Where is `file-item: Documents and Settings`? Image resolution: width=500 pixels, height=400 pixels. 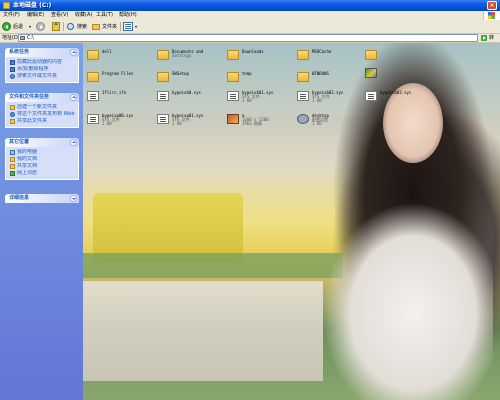 file-item: Documents and Settings is located at coordinates (188, 60).